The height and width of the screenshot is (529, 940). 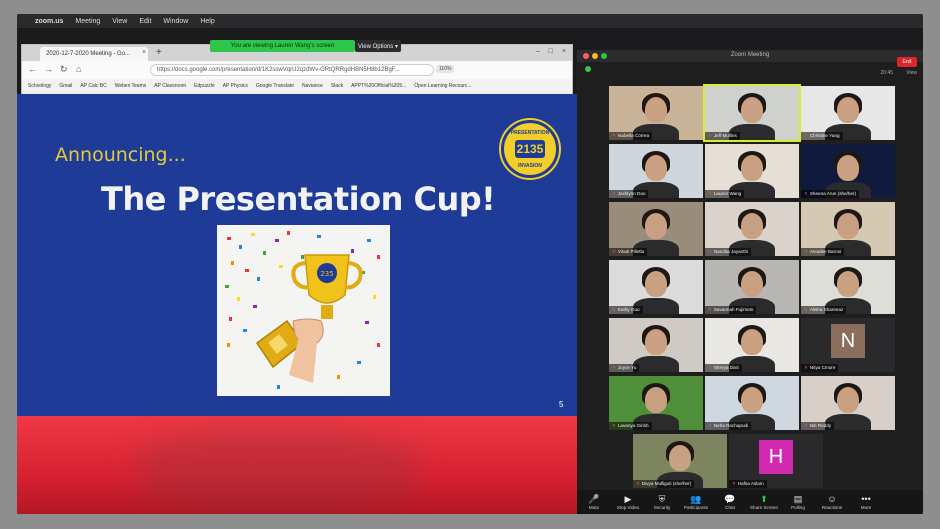 I want to click on tab-close-icon: ×, so click(x=144, y=52).